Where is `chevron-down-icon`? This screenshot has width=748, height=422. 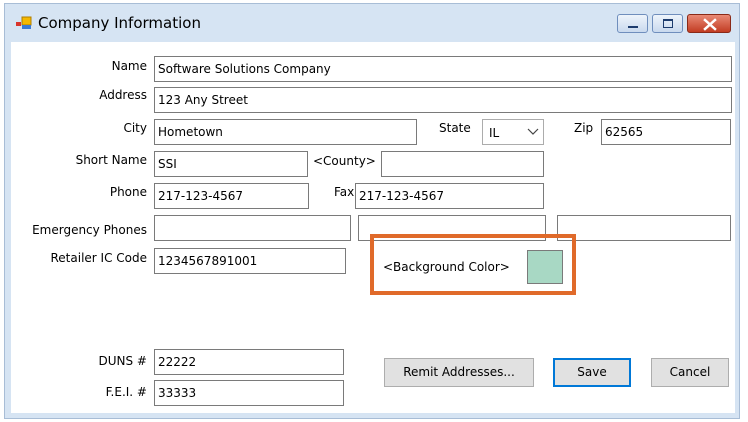 chevron-down-icon is located at coordinates (533, 131).